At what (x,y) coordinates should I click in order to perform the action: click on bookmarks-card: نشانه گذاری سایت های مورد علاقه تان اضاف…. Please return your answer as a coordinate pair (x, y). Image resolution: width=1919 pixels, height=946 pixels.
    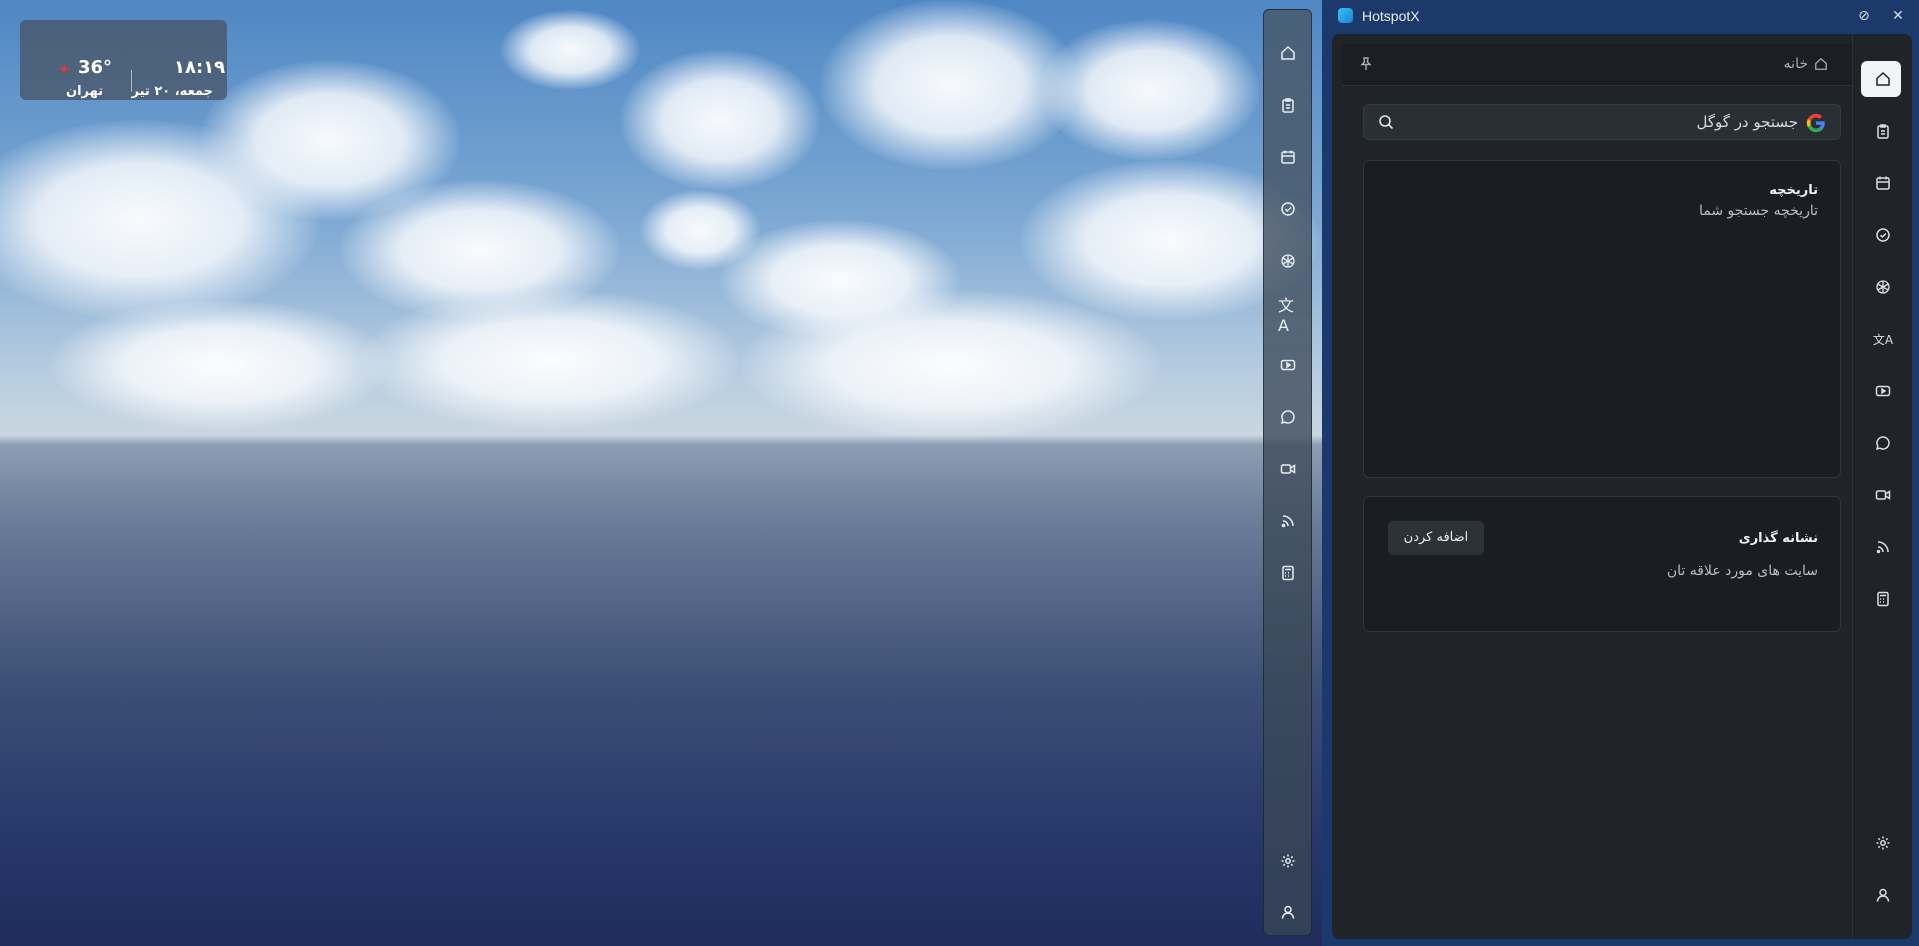
    Looking at the image, I should click on (1602, 564).